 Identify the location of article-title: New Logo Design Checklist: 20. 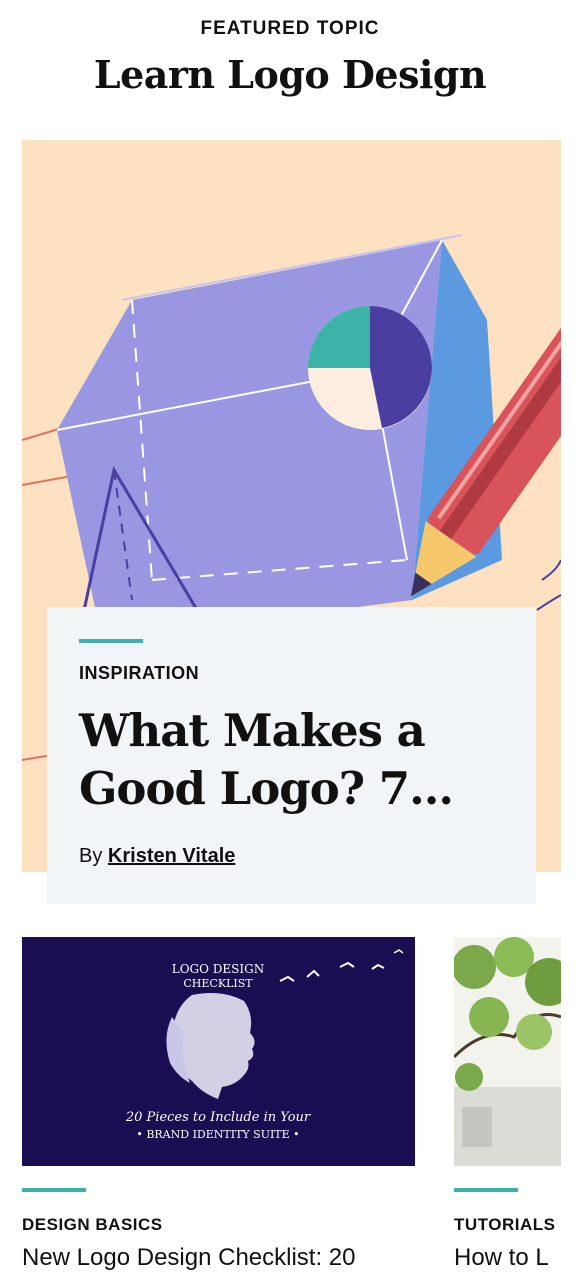
(218, 1258).